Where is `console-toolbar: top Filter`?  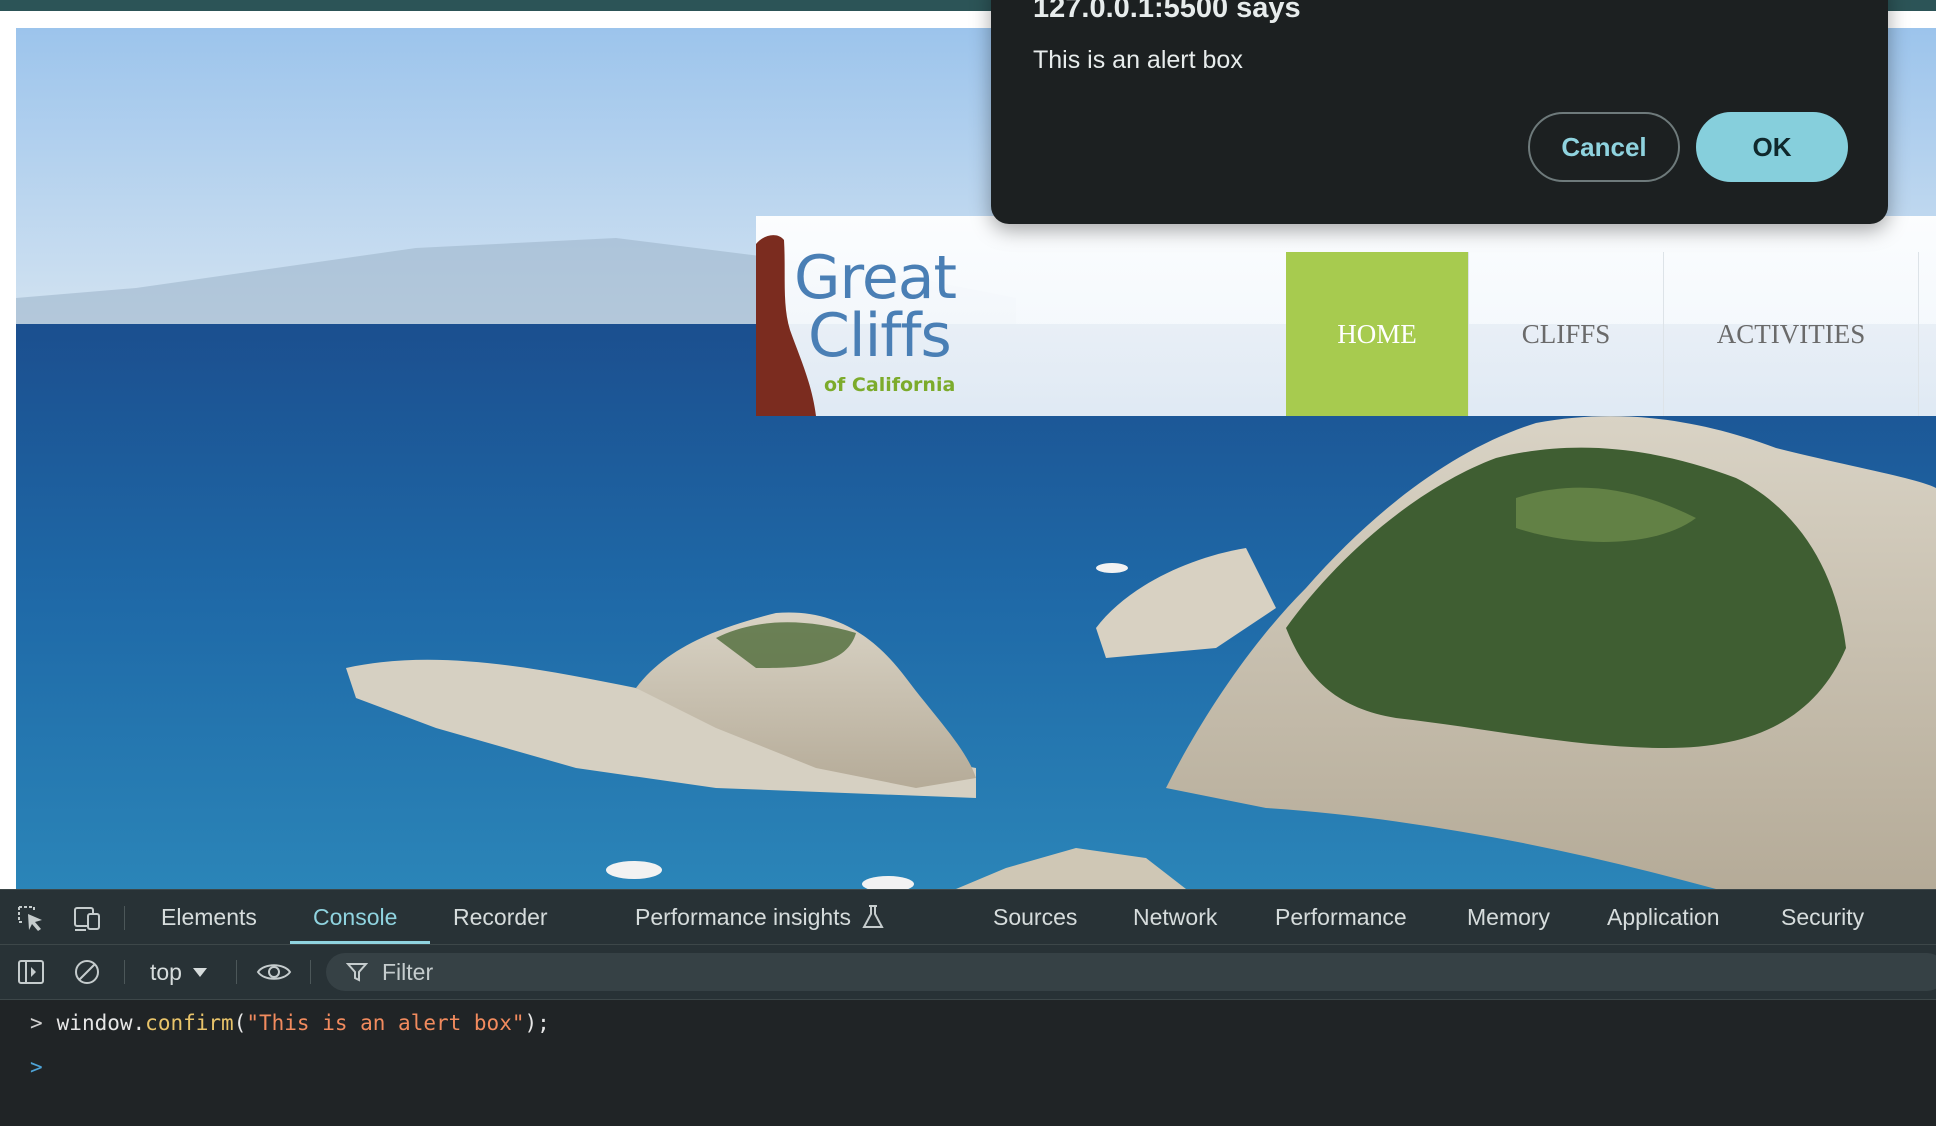
console-toolbar: top Filter is located at coordinates (968, 972).